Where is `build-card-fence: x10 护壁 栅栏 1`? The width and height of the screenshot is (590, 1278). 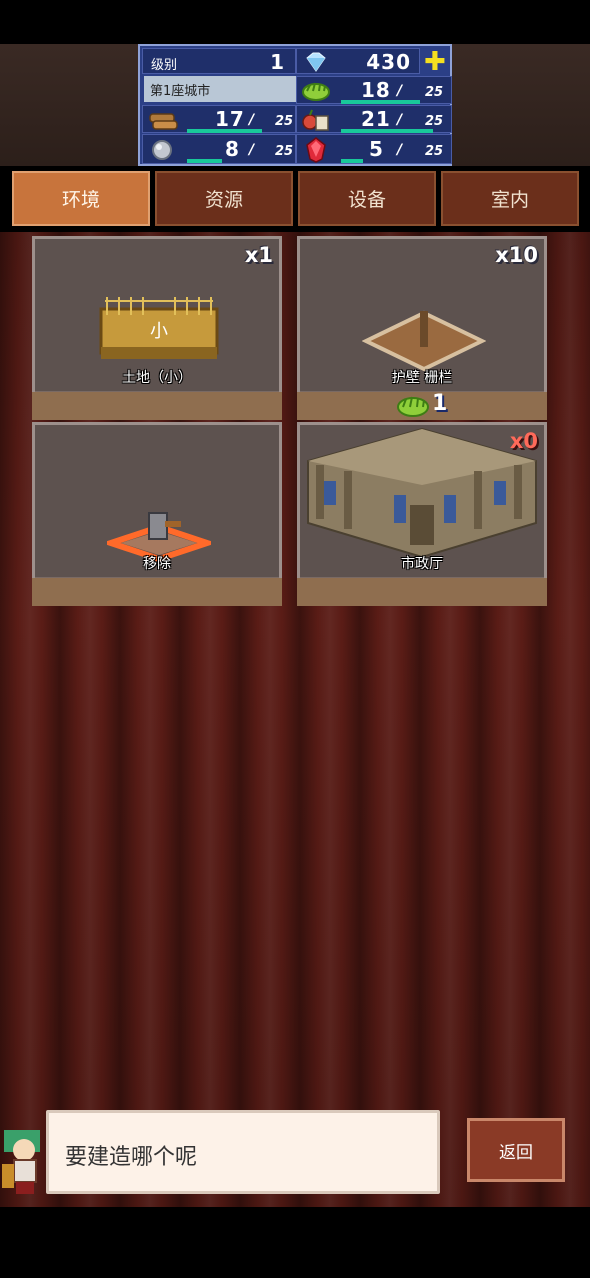
build-card-fence: x10 护壁 栅栏 1 is located at coordinates (422, 328).